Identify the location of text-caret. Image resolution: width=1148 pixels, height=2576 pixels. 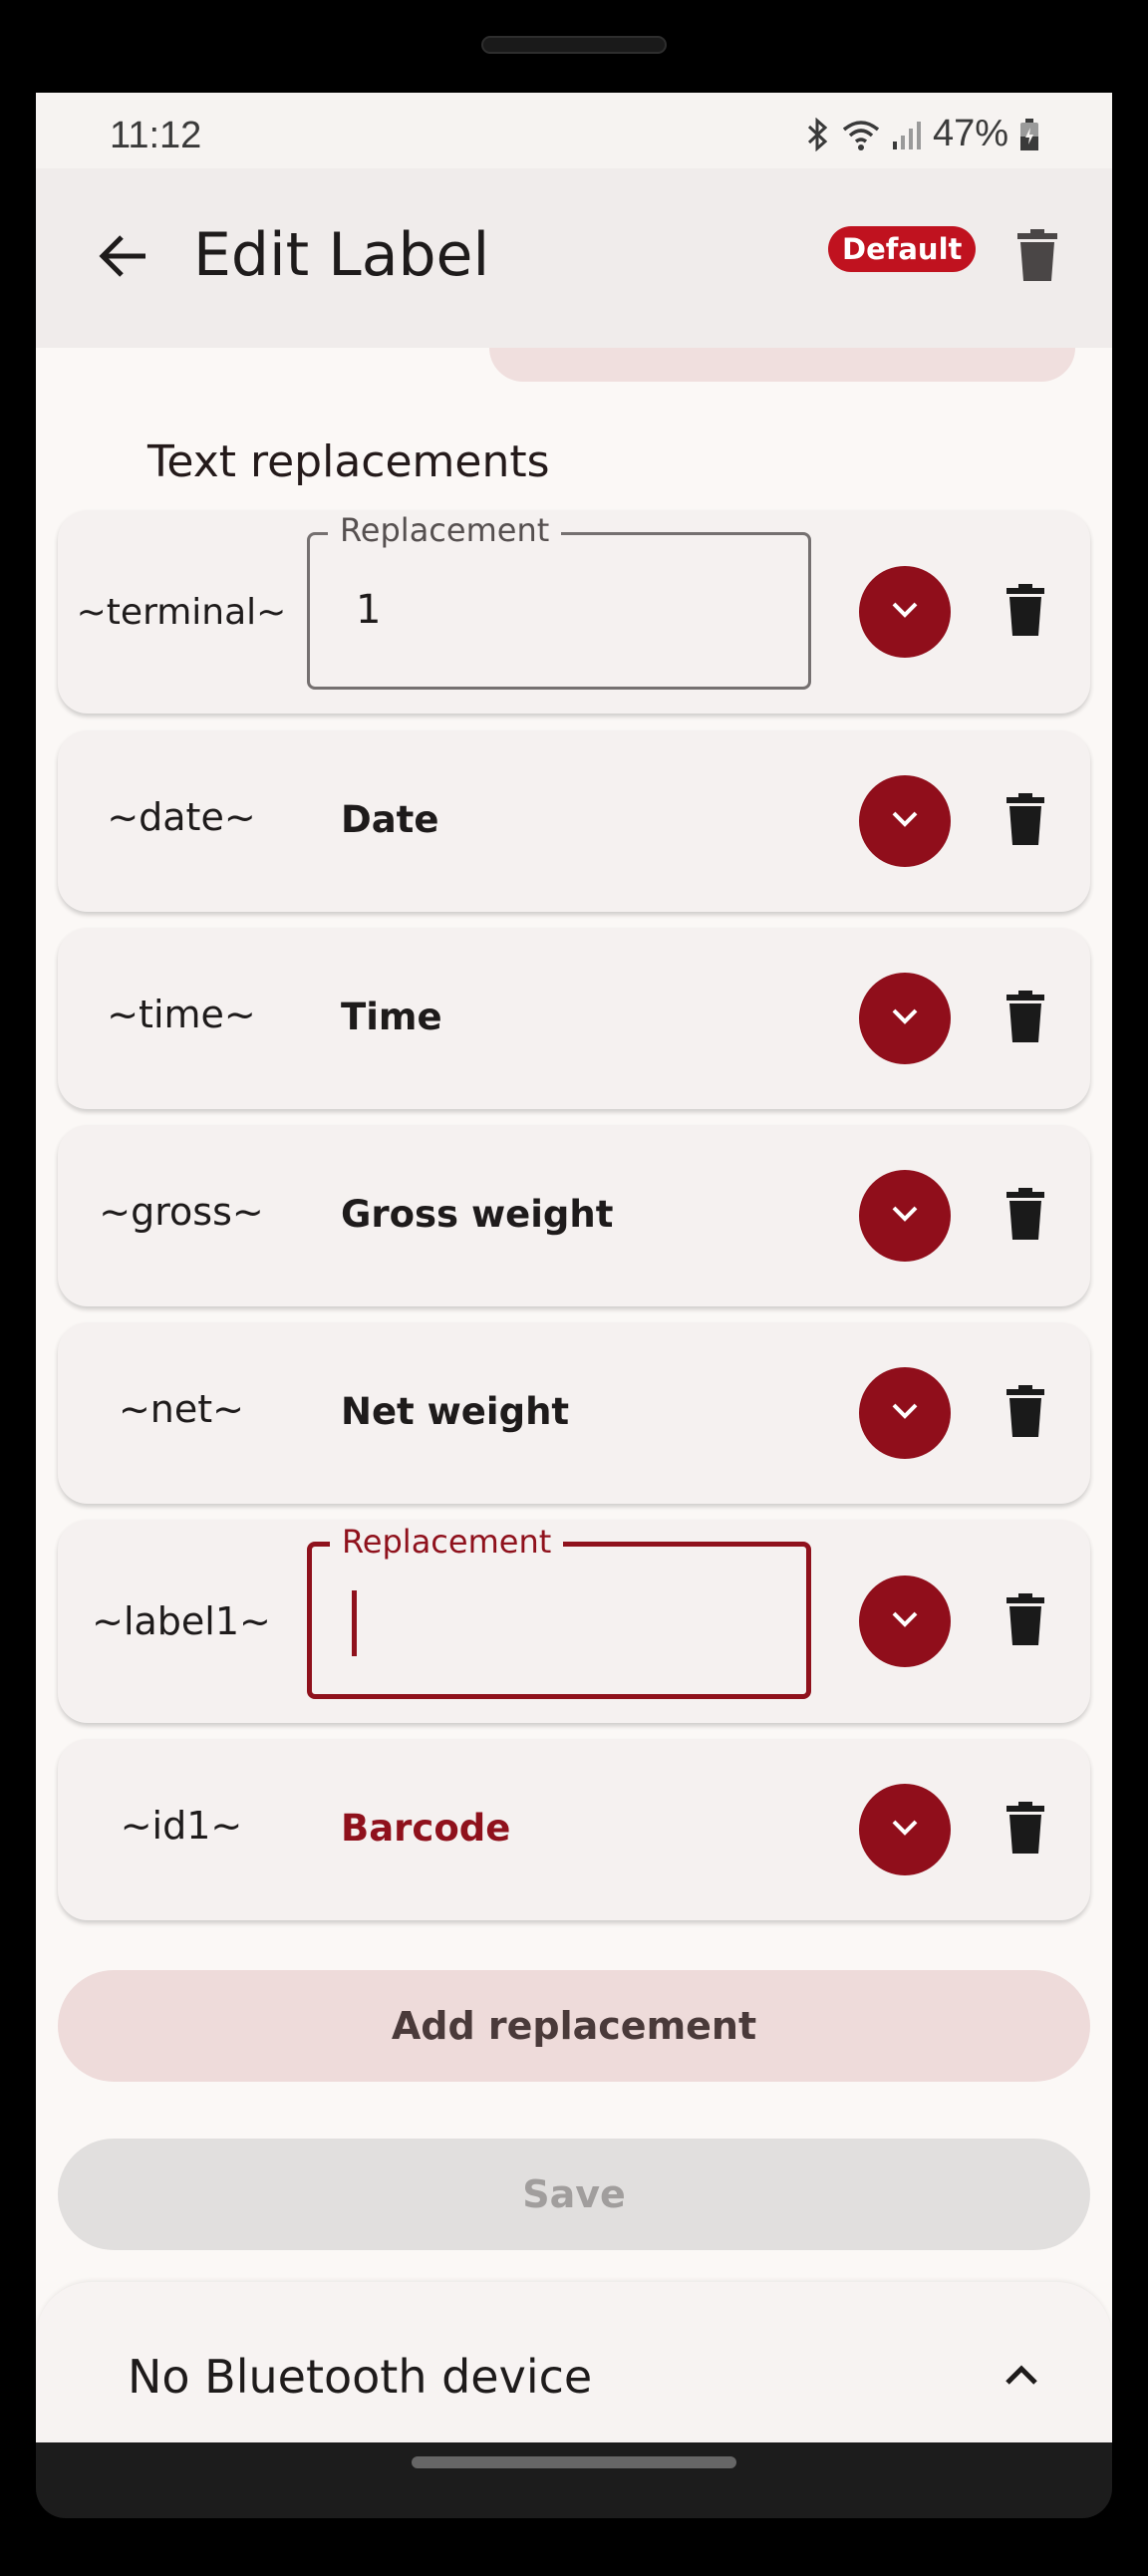
(354, 1623).